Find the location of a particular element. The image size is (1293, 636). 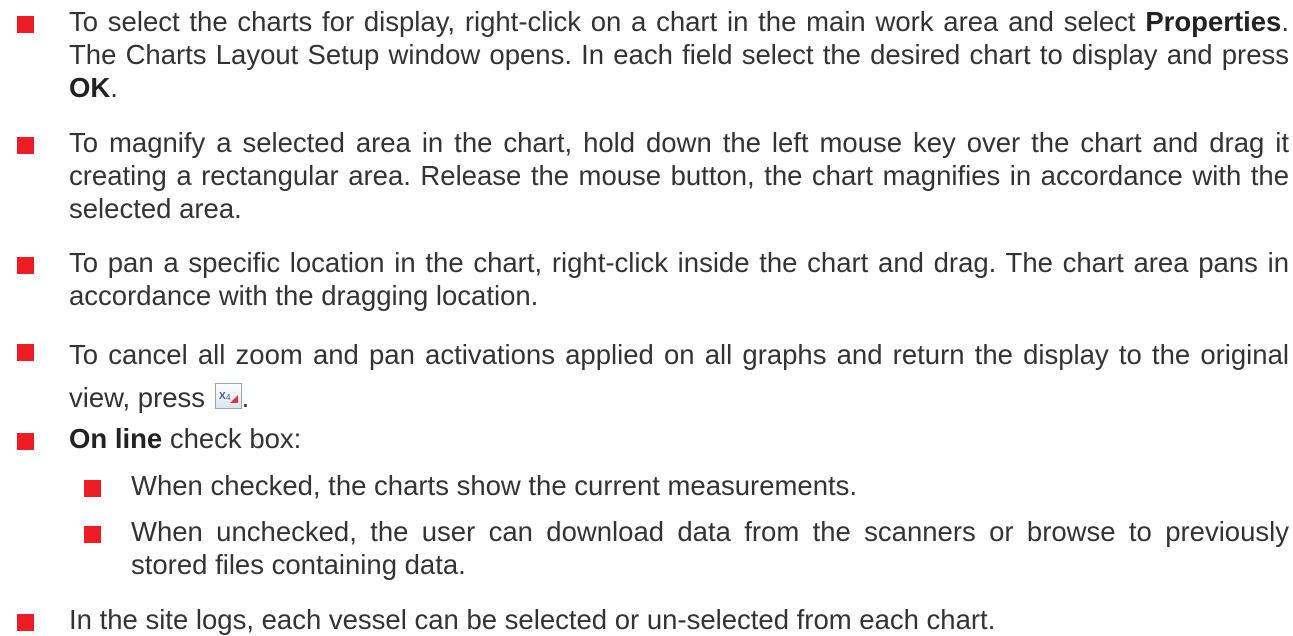

properties-label: Properties is located at coordinates (1213, 21).